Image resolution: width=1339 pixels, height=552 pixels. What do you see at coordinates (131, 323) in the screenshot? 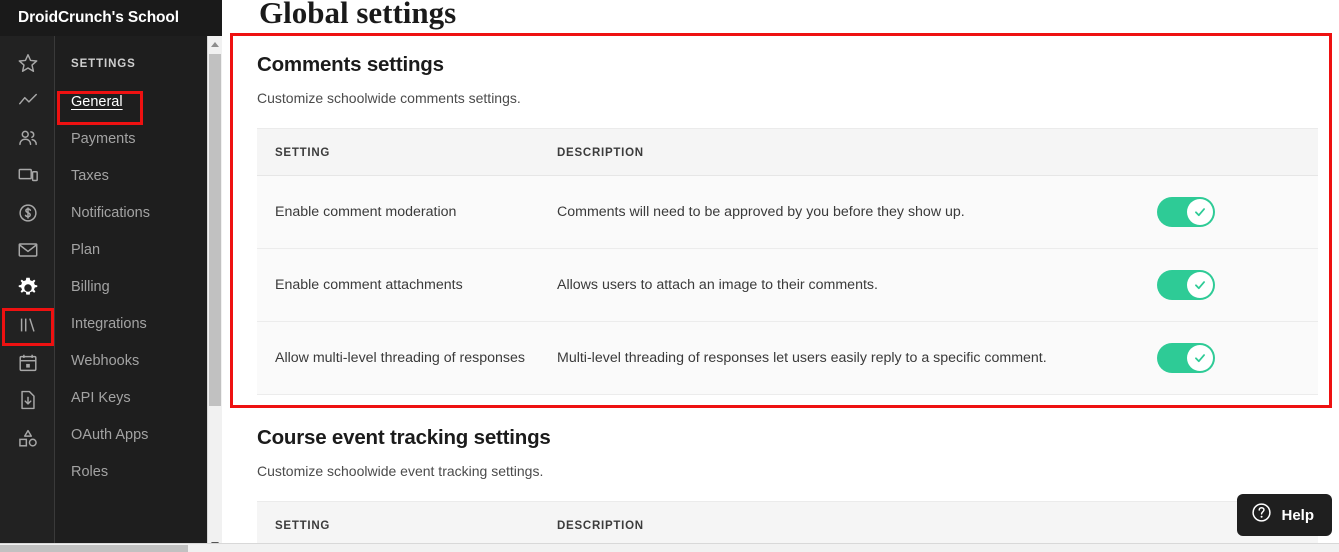
I see `sidebar-item-integrations: Integrations` at bounding box center [131, 323].